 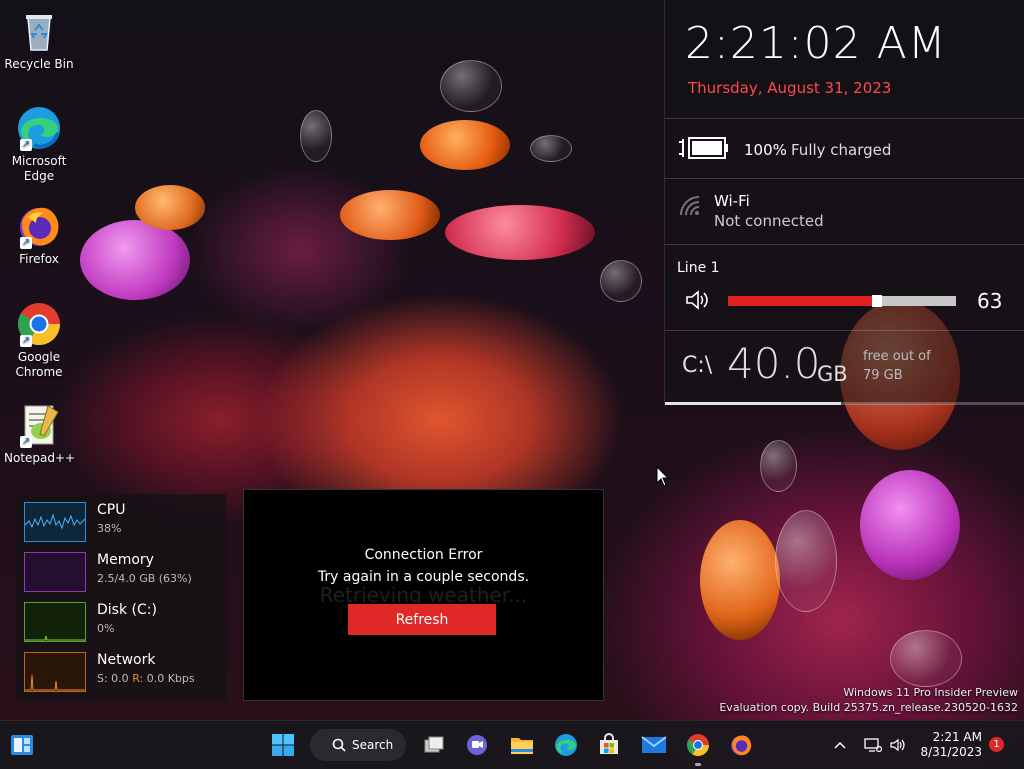 I want to click on battery-icon, so click(x=704, y=150).